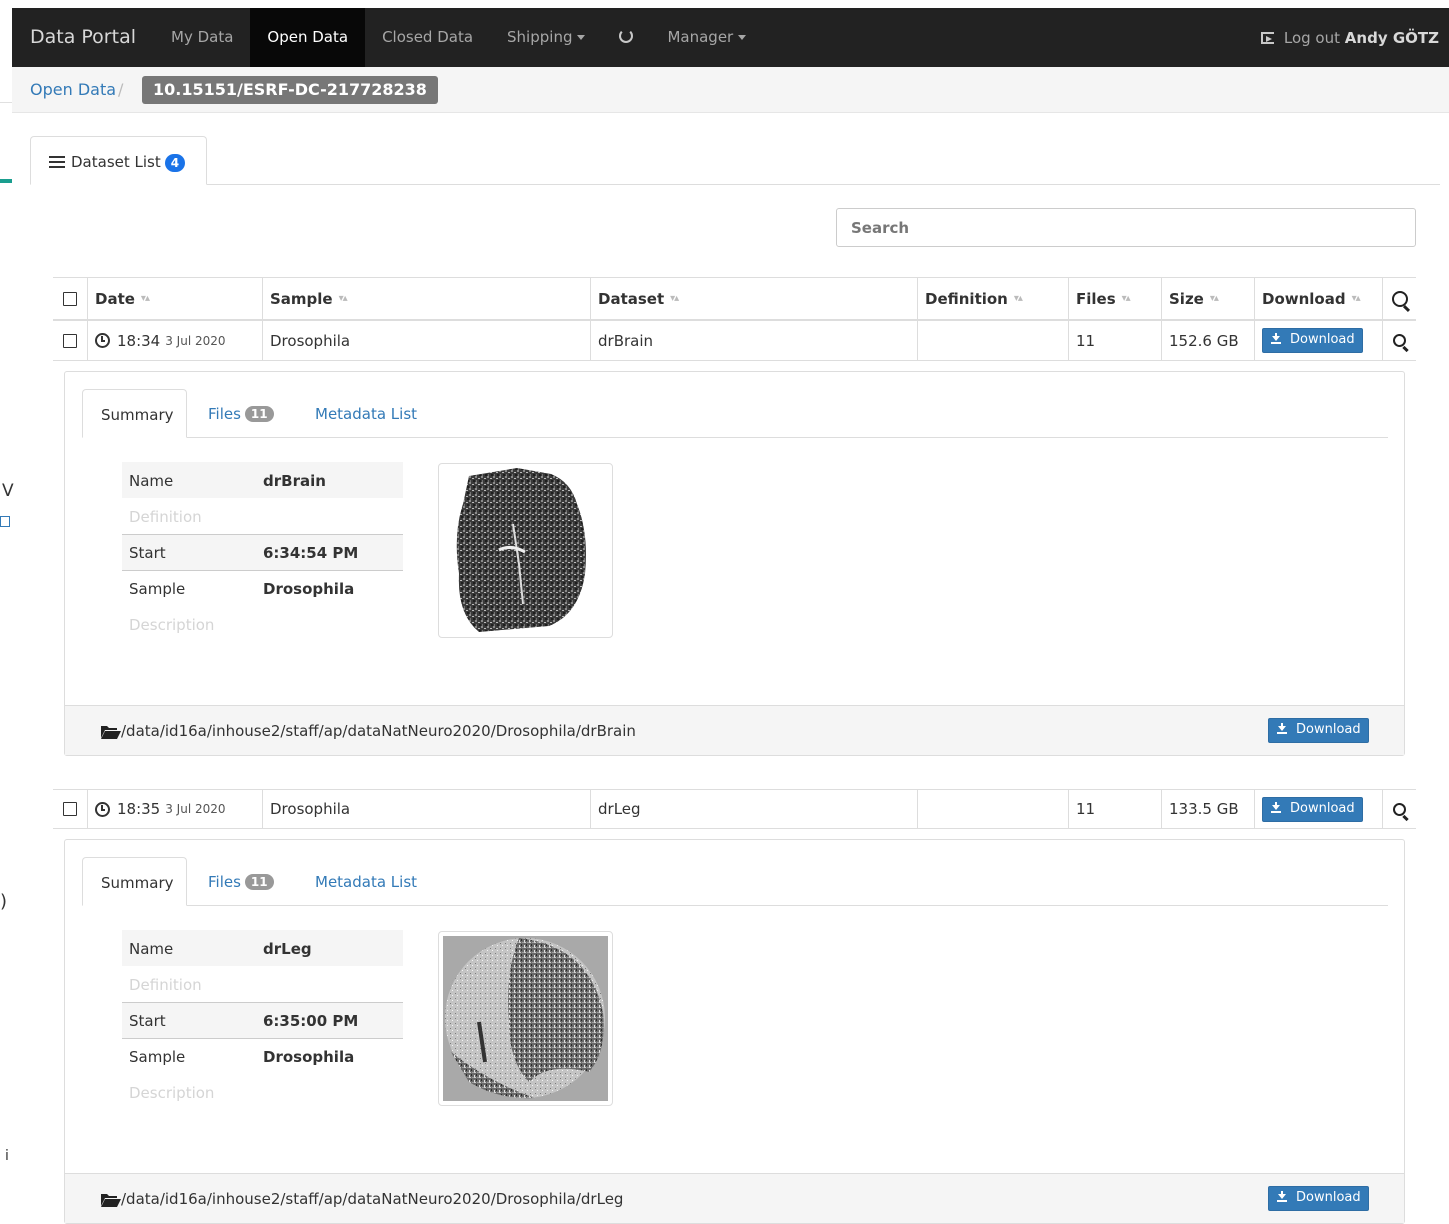 The height and width of the screenshot is (1224, 1449). What do you see at coordinates (753, 809) in the screenshot?
I see `row-dataset: drLeg` at bounding box center [753, 809].